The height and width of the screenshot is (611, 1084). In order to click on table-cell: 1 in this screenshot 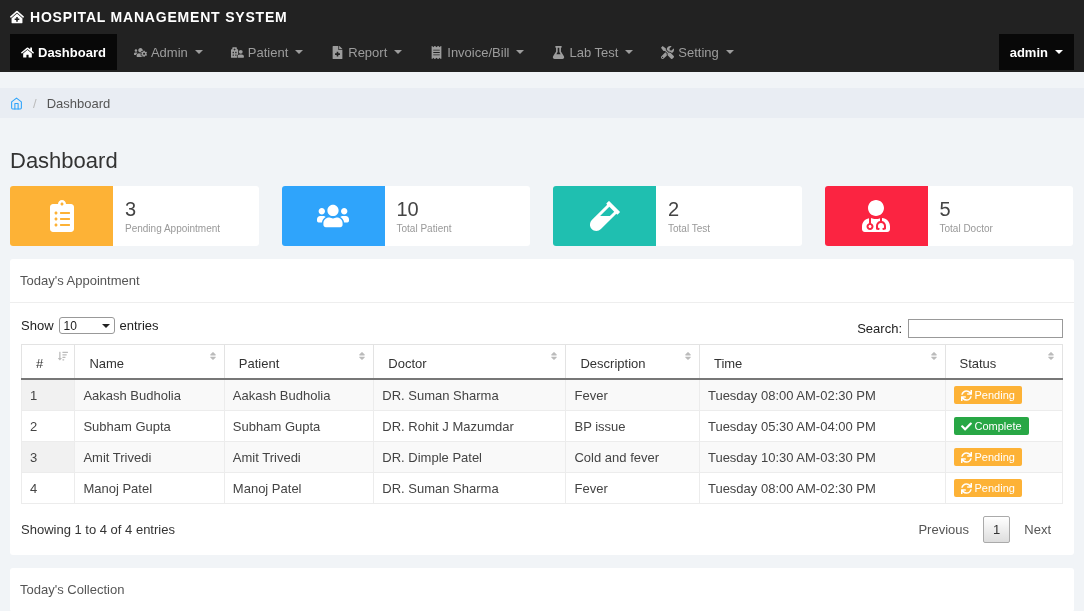, I will do `click(48, 395)`.